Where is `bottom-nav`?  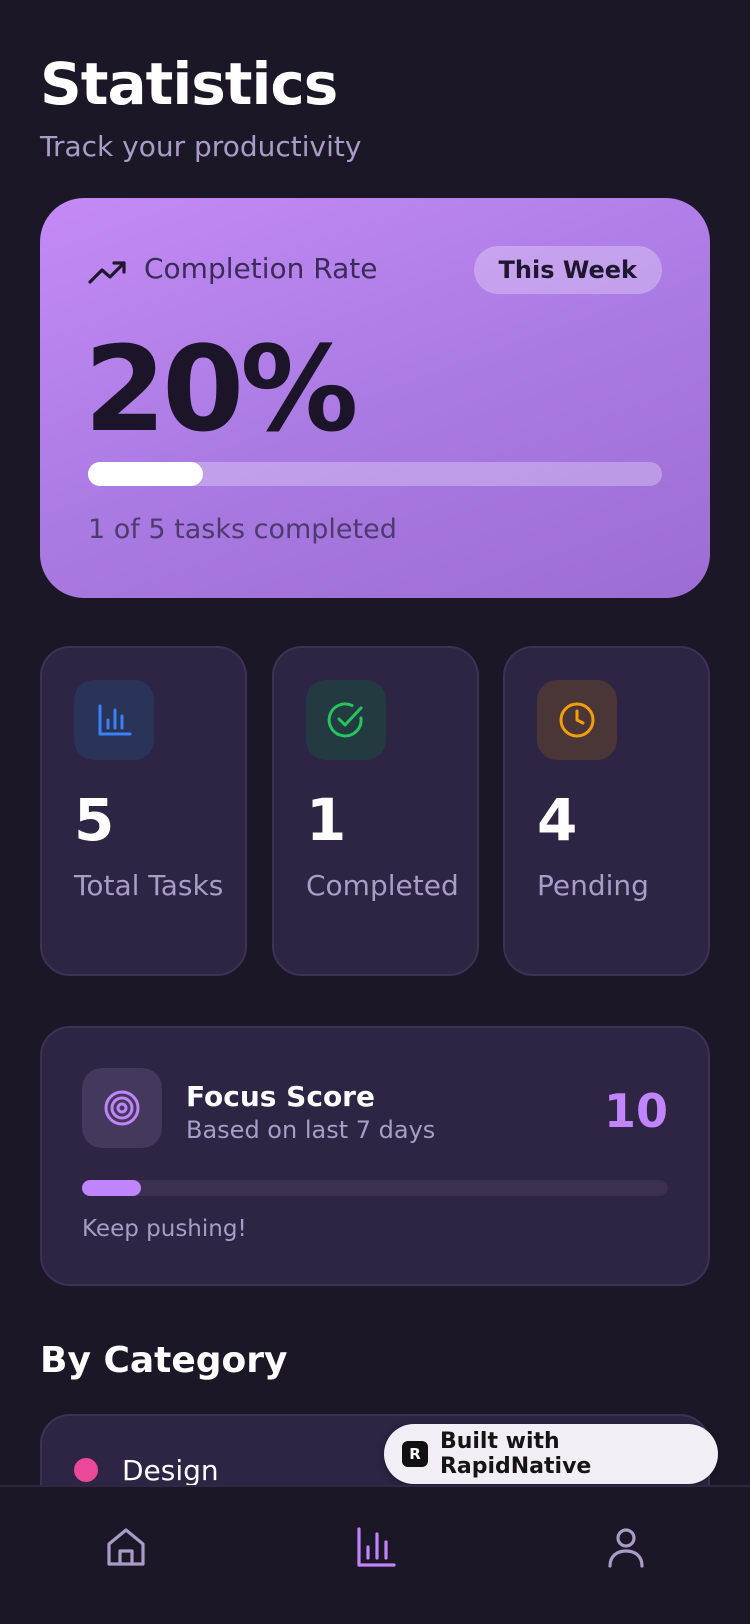 bottom-nav is located at coordinates (375, 1554).